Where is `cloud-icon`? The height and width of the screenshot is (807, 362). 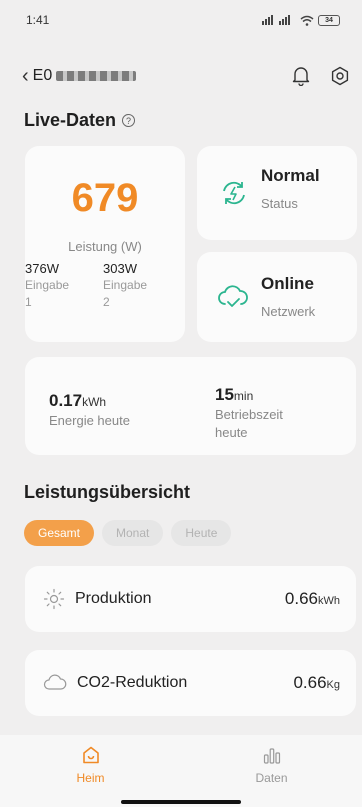
cloud-icon is located at coordinates (55, 682).